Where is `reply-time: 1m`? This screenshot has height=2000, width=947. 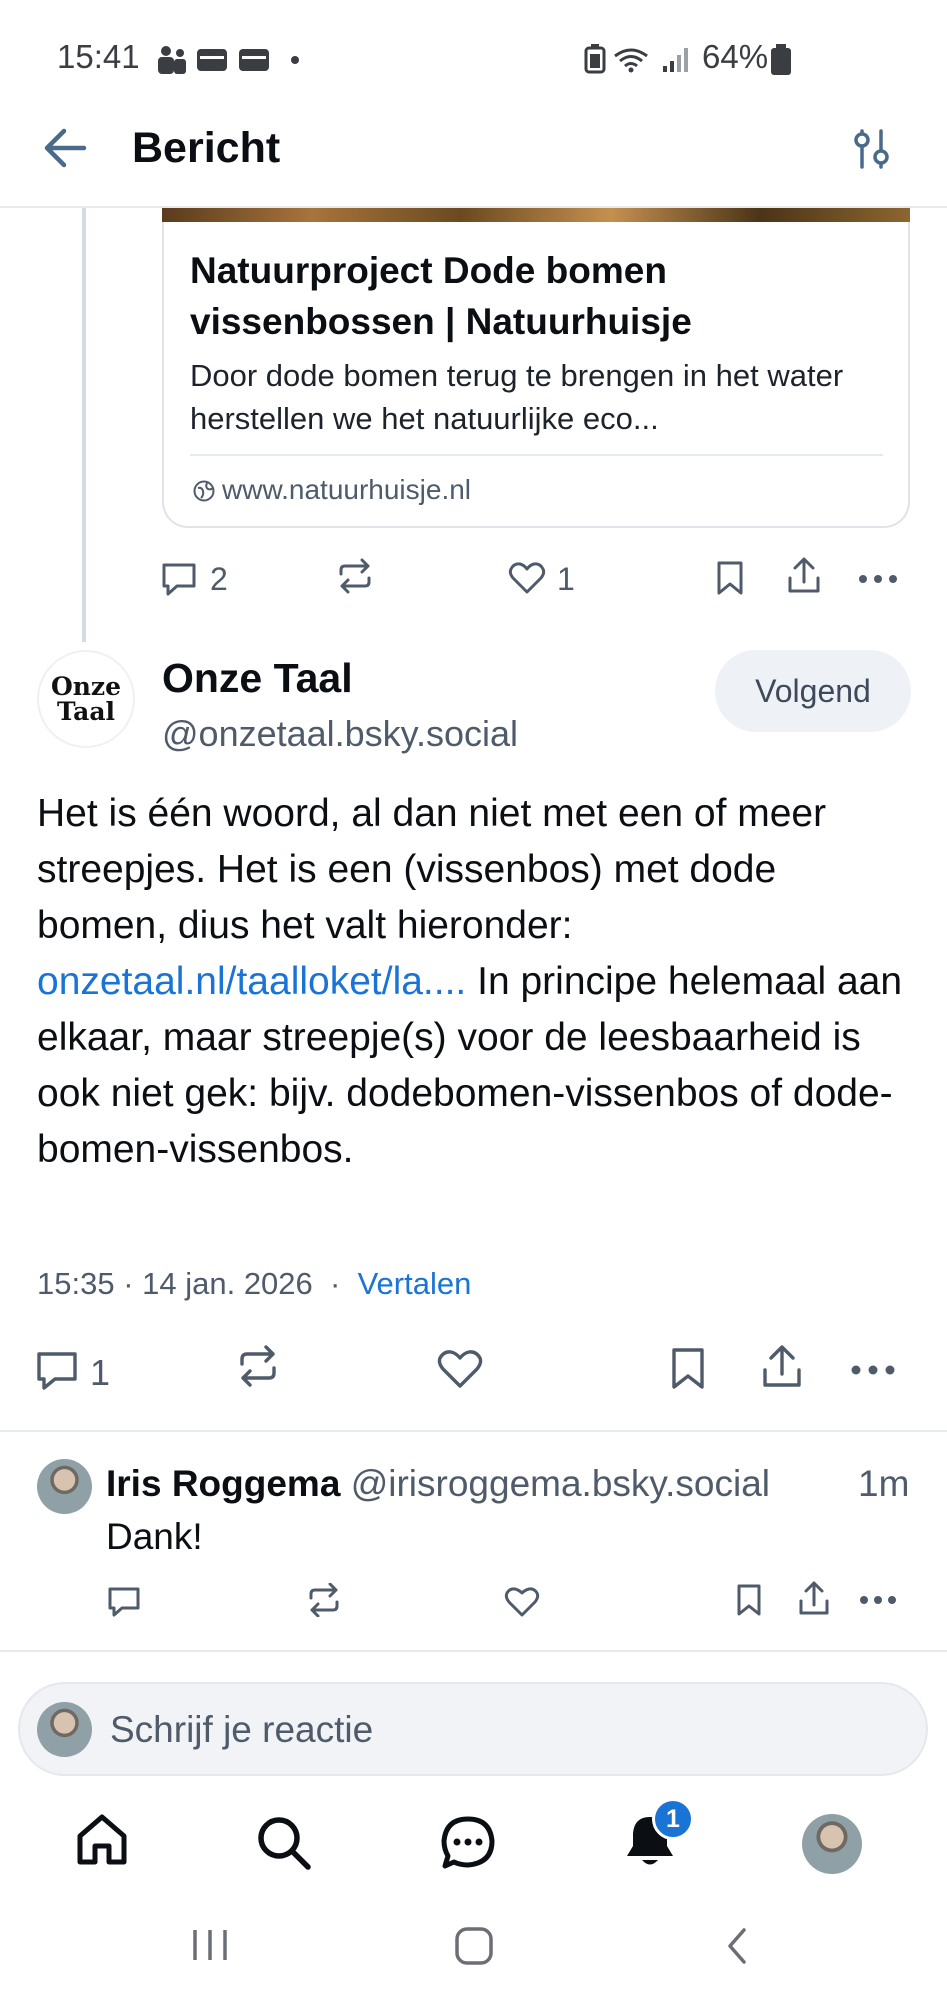
reply-time: 1m is located at coordinates (884, 1483).